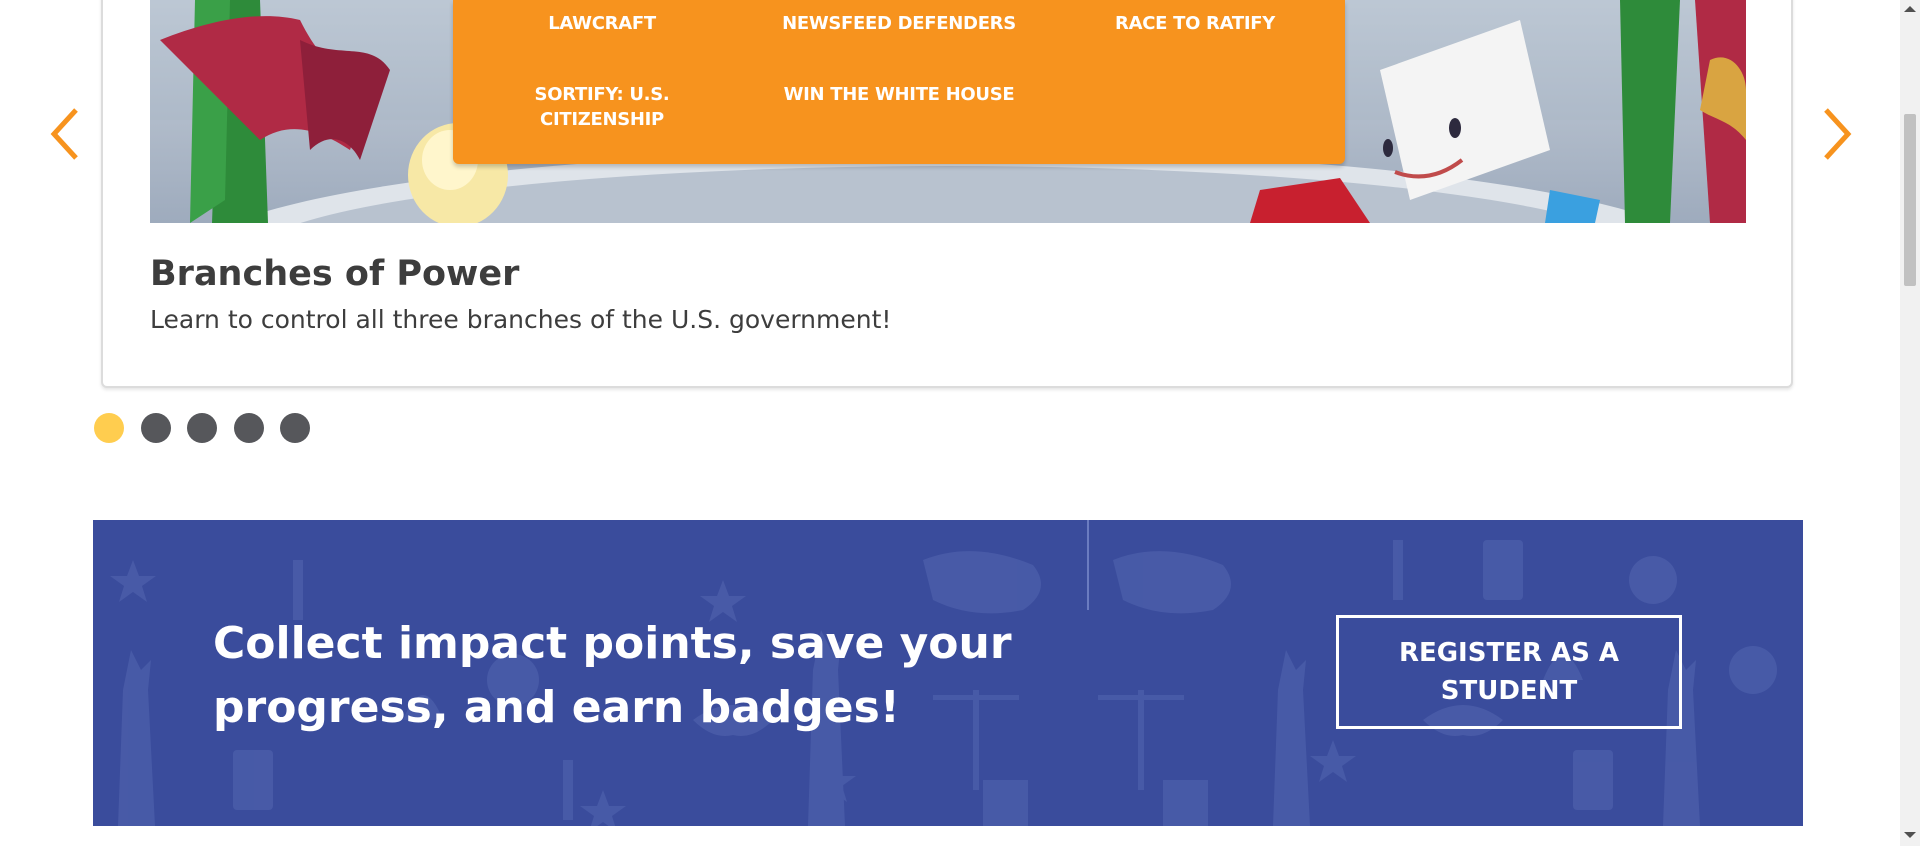 This screenshot has width=1920, height=846. What do you see at coordinates (1838, 134) in the screenshot?
I see `chevron-right-icon` at bounding box center [1838, 134].